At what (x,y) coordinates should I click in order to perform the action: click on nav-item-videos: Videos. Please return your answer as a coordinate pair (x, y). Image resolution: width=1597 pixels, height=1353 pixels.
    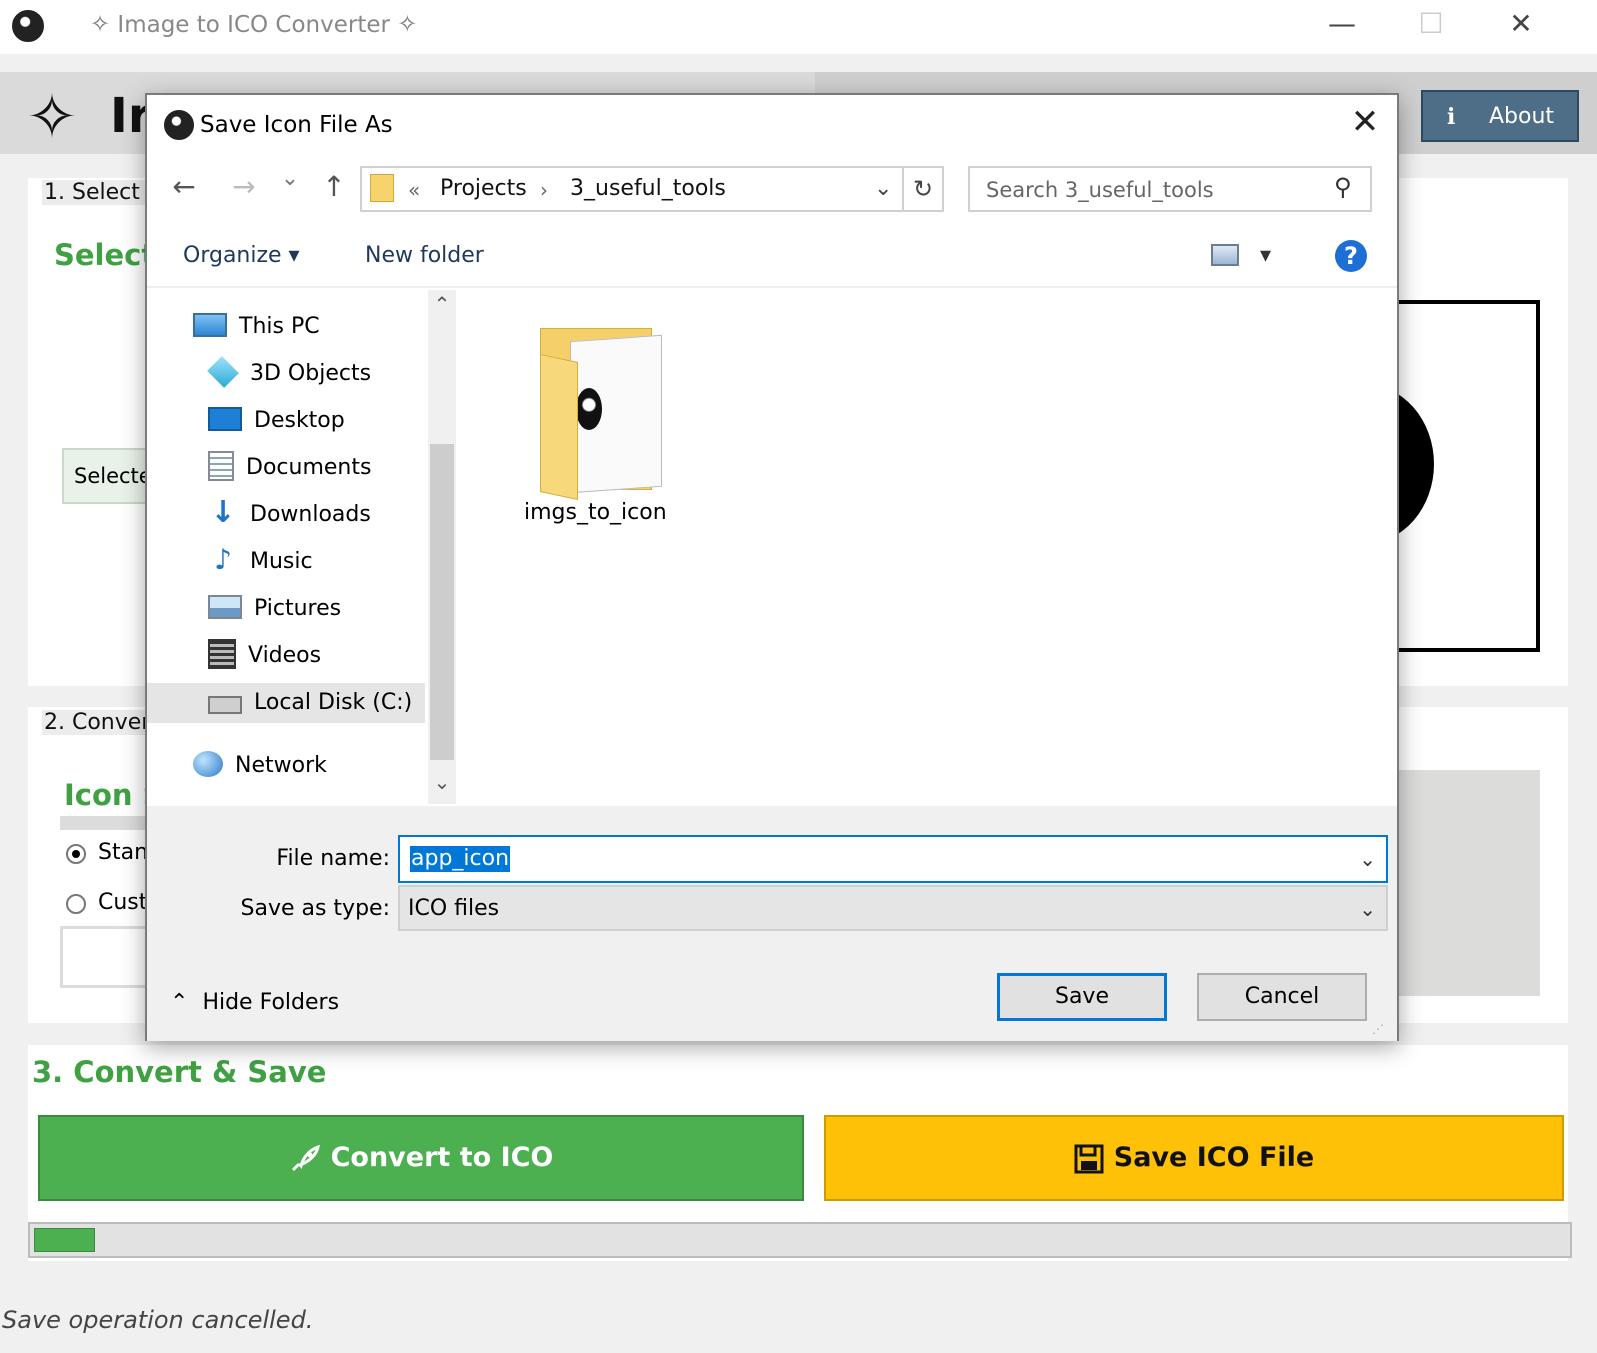
    Looking at the image, I should click on (264, 656).